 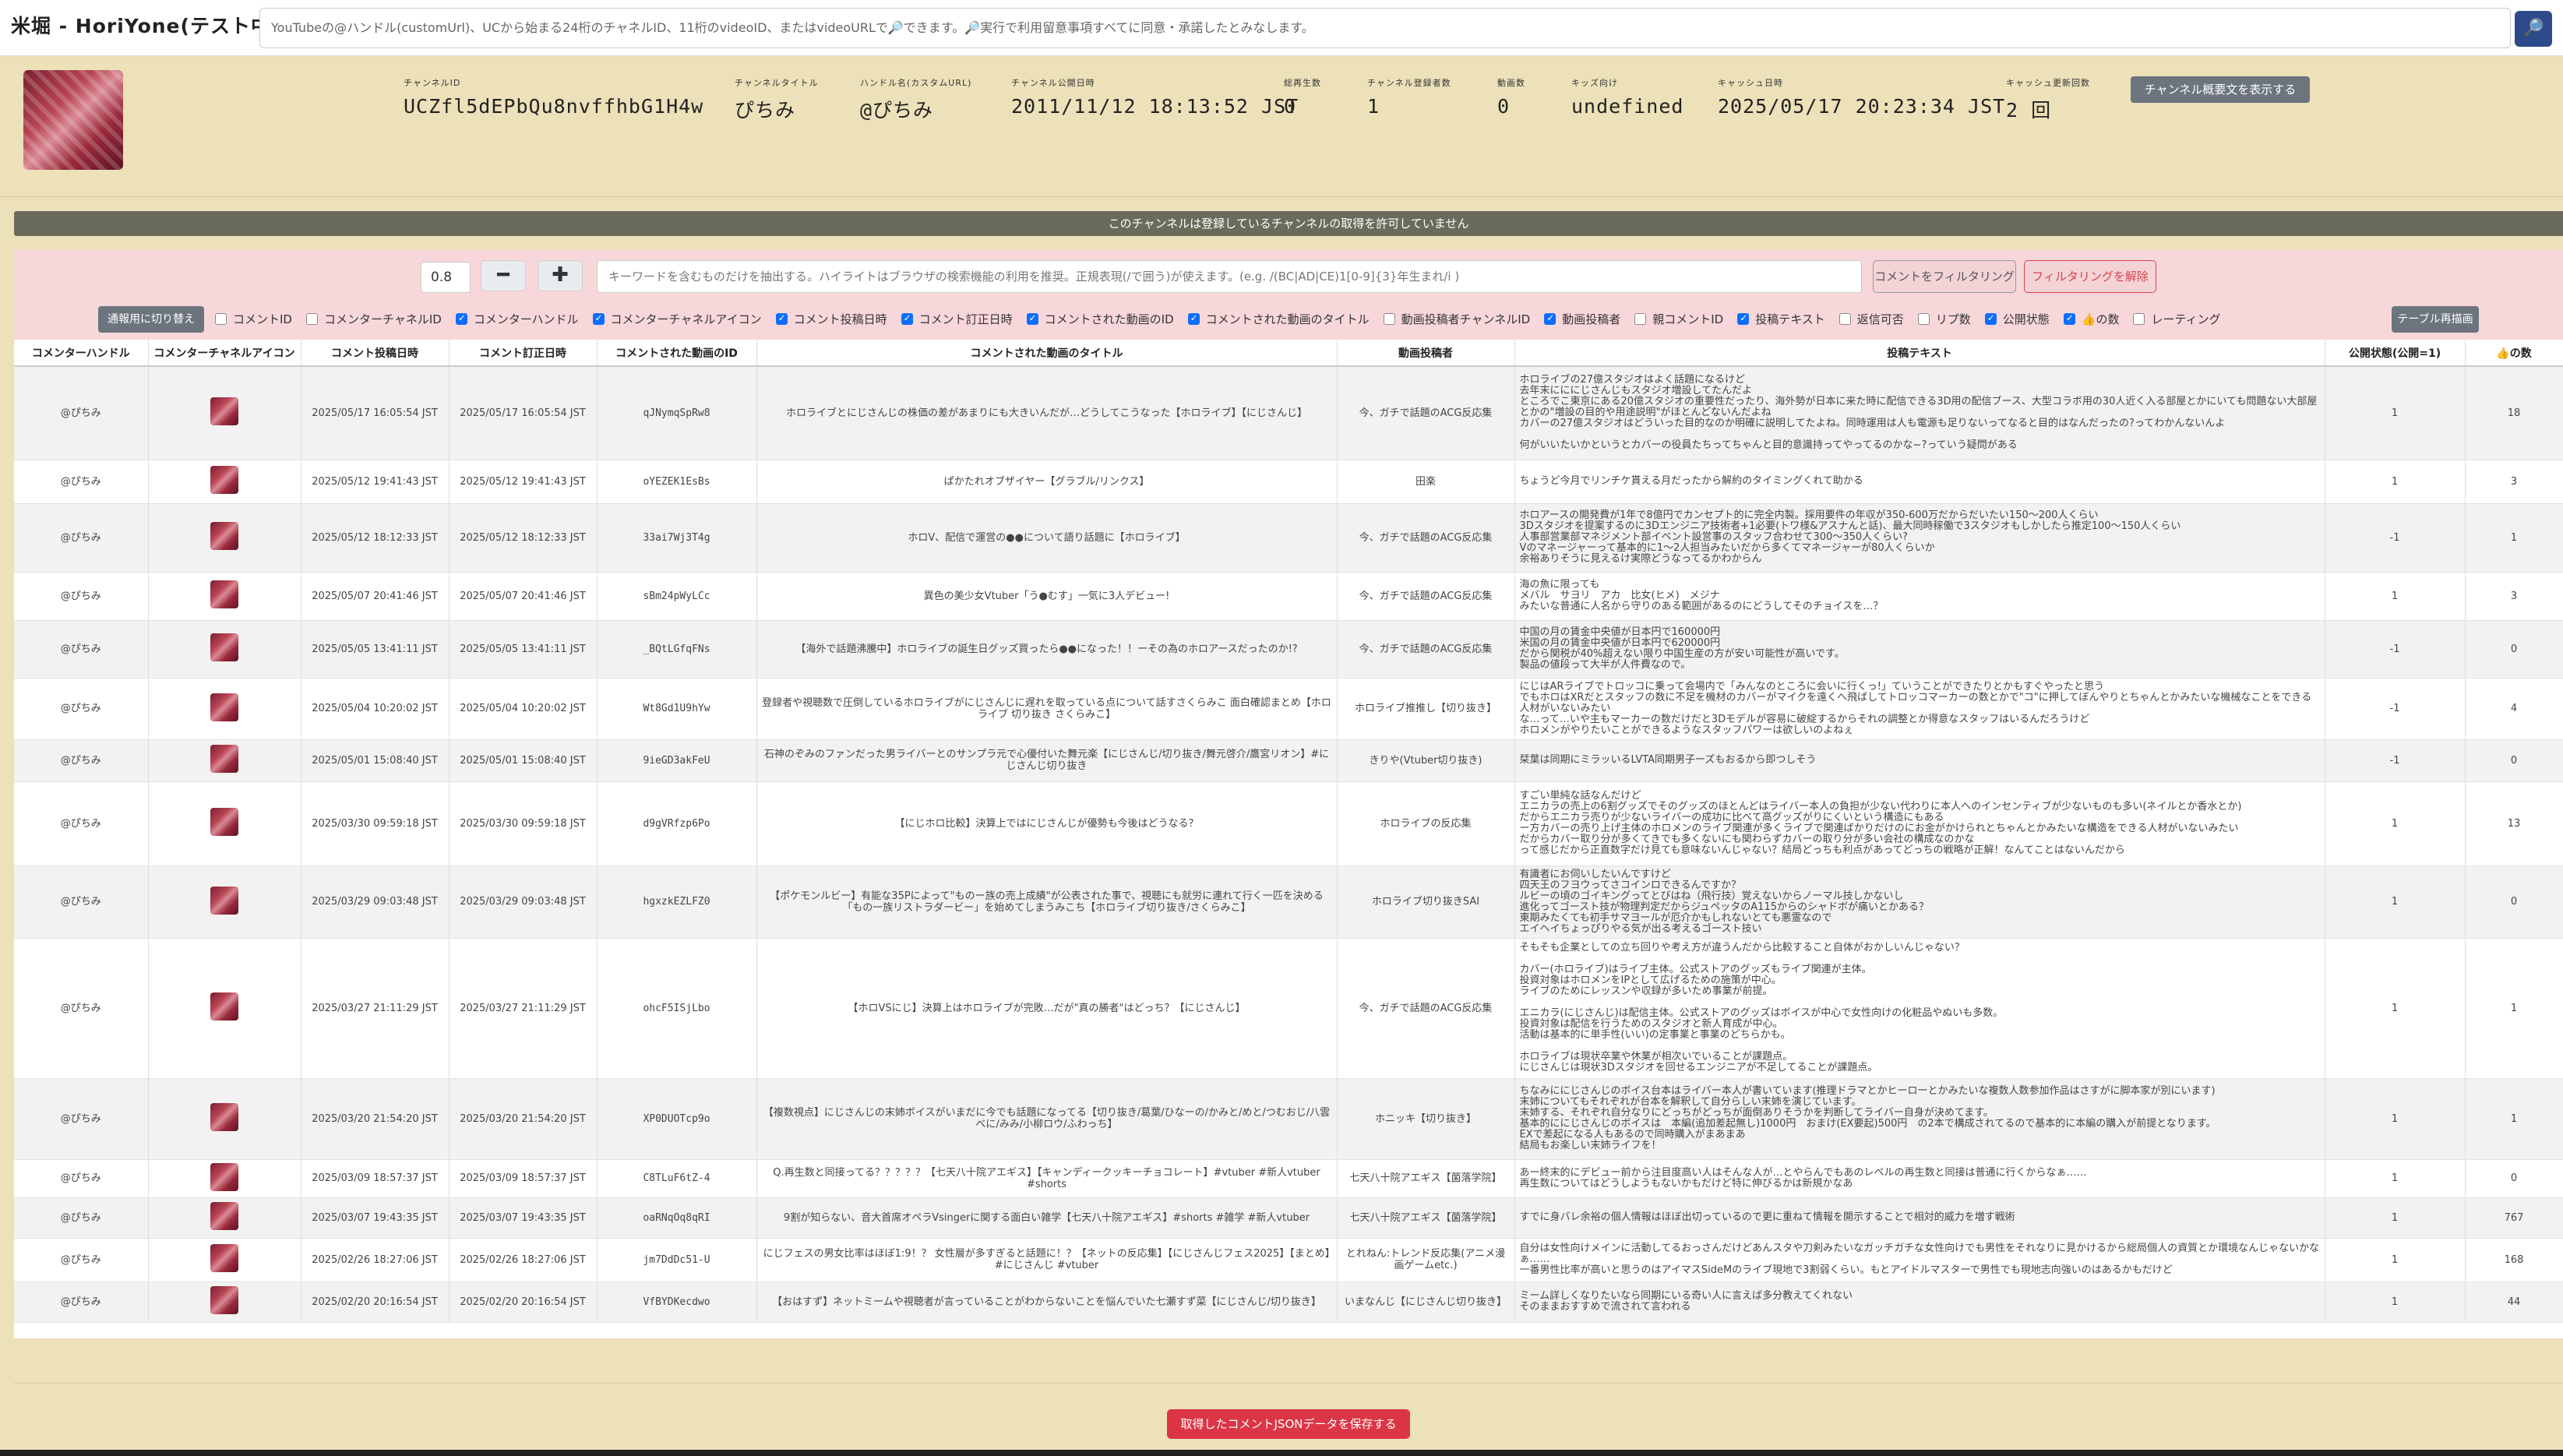 I want to click on column-header: コメント訂正日時, so click(x=523, y=353).